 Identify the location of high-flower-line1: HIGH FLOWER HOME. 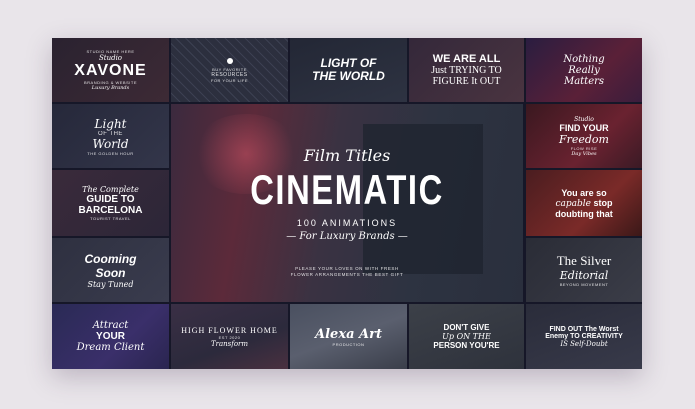
(229, 330).